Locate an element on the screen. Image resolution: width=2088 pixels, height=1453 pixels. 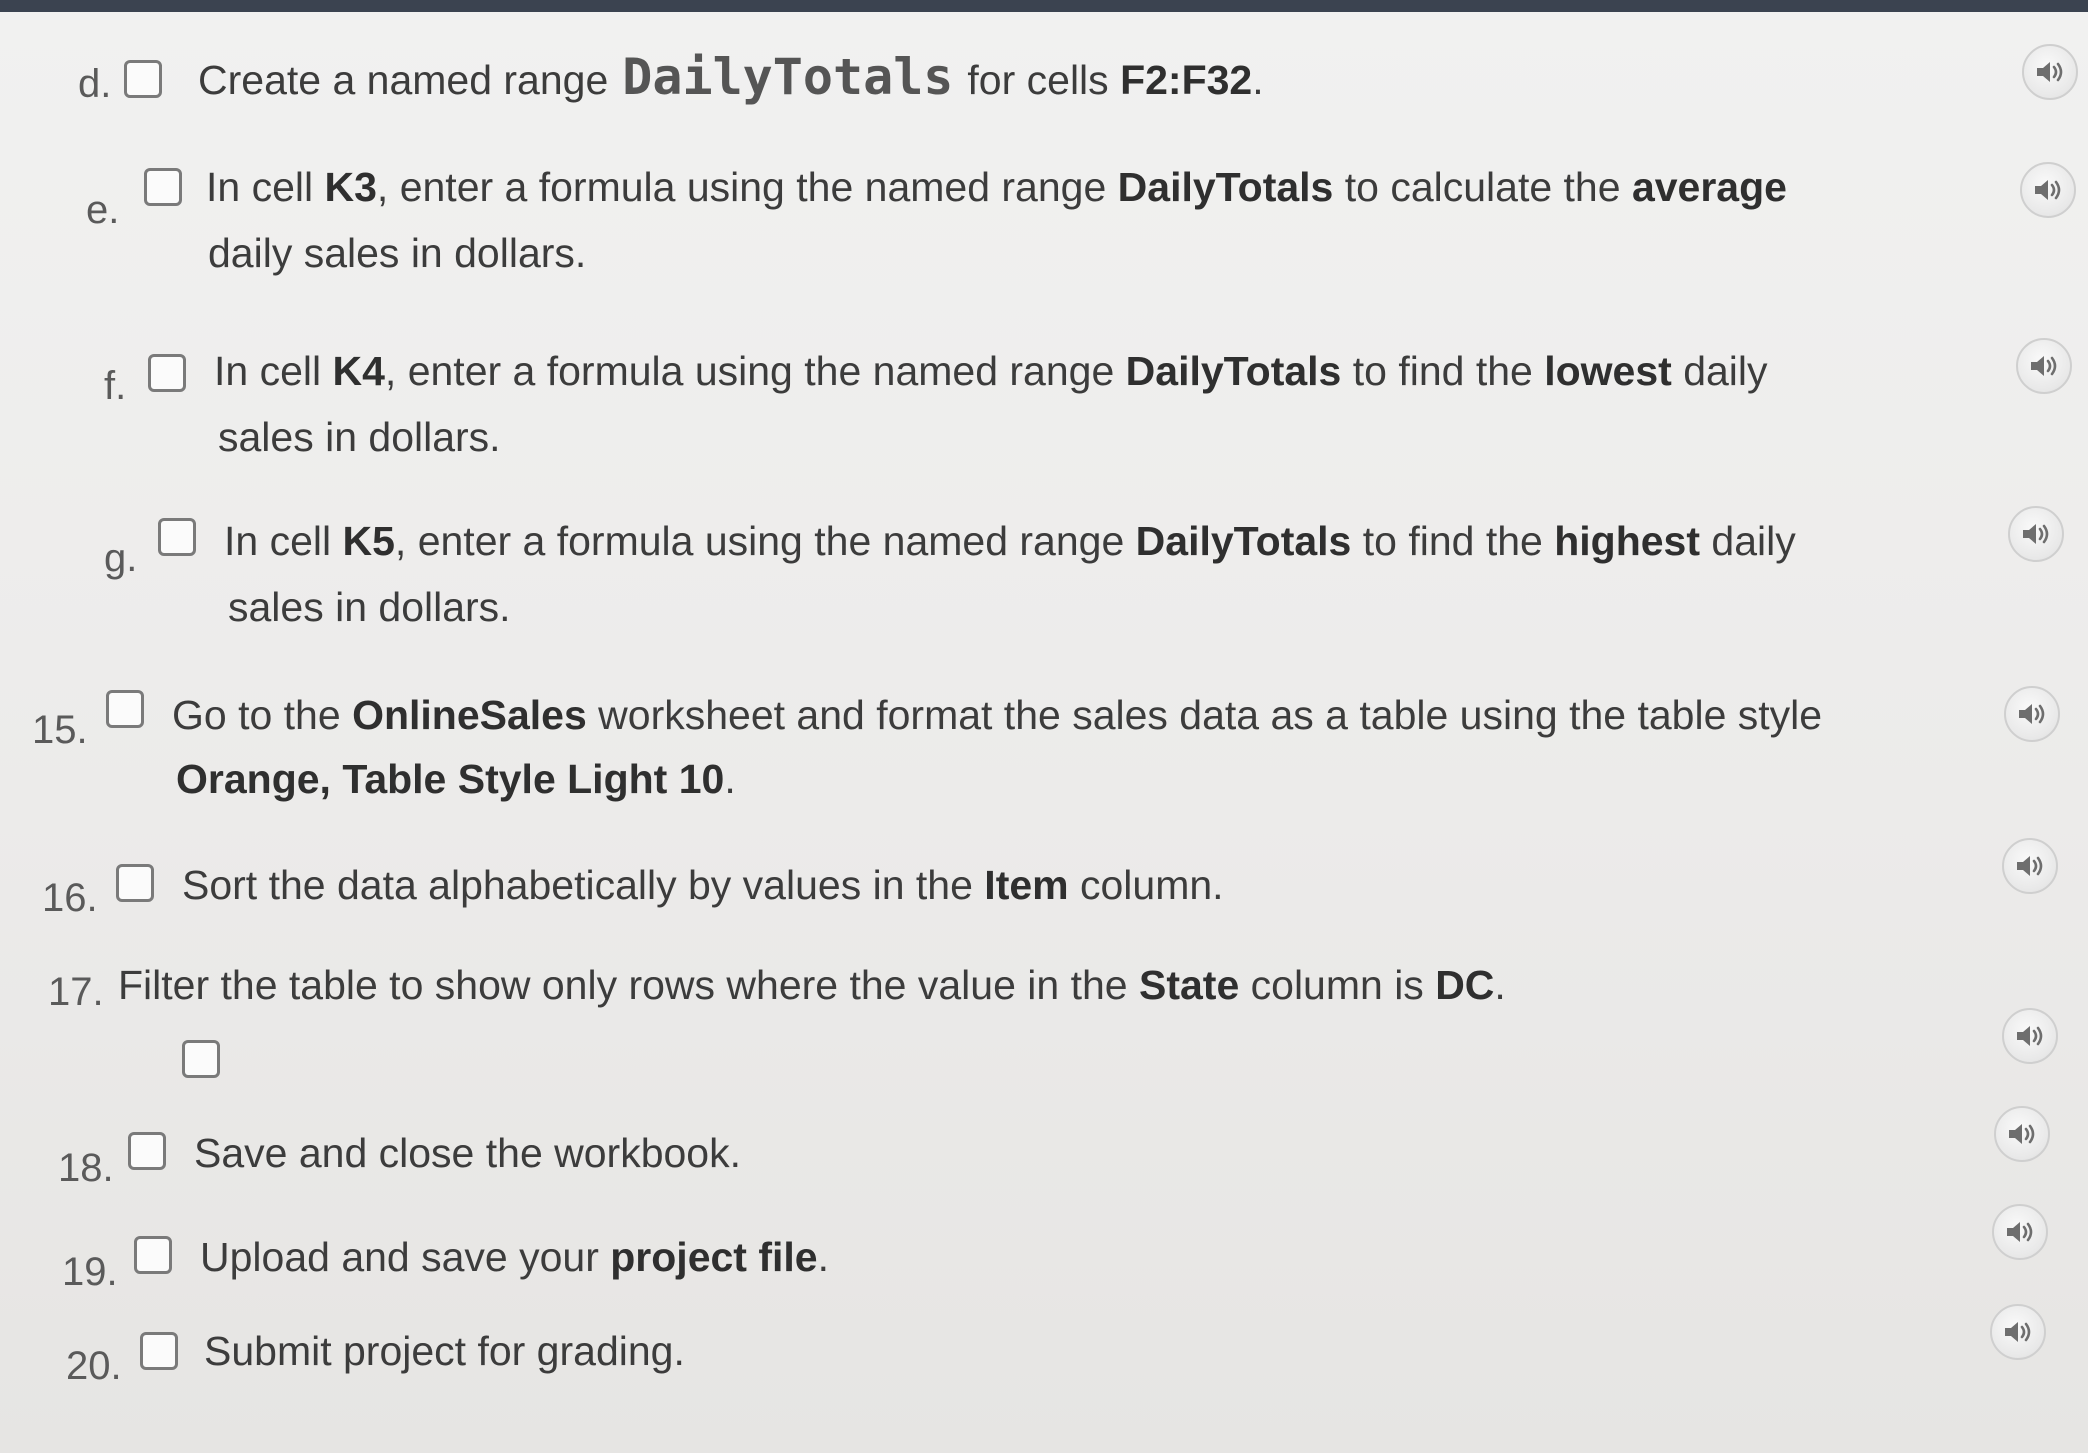
bold-term: average is located at coordinates (1709, 187).